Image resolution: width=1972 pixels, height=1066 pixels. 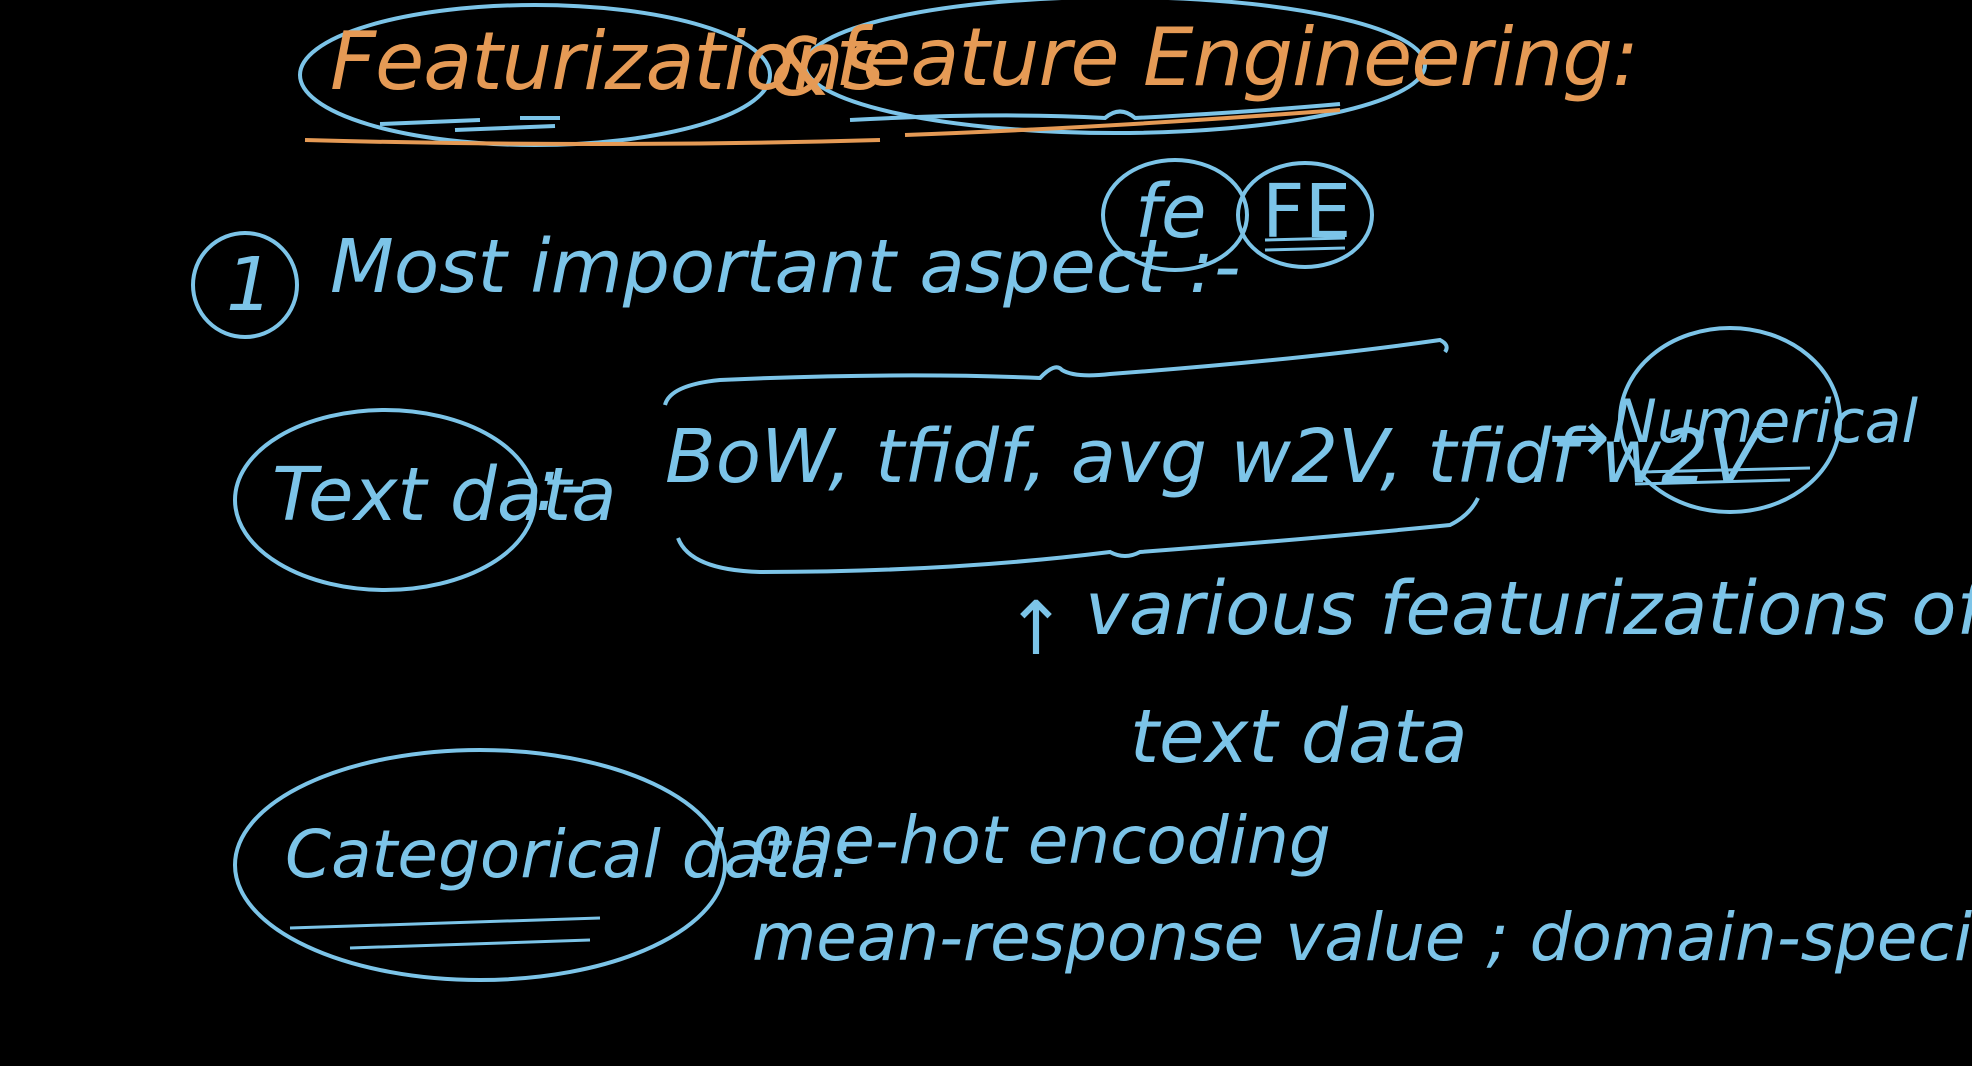 I want to click on numerical-label: Numerical, so click(x=1765, y=422).